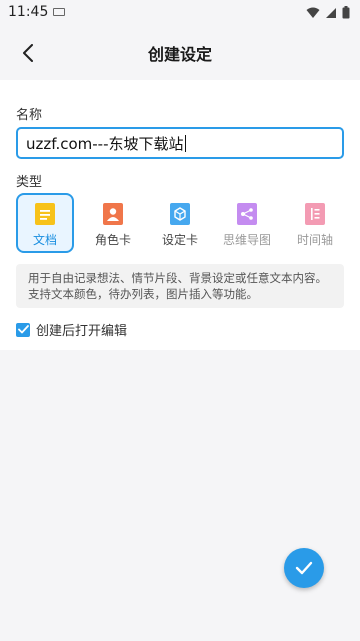 Image resolution: width=360 pixels, height=641 pixels. Describe the element at coordinates (247, 214) in the screenshot. I see `mind-map-icon` at that location.